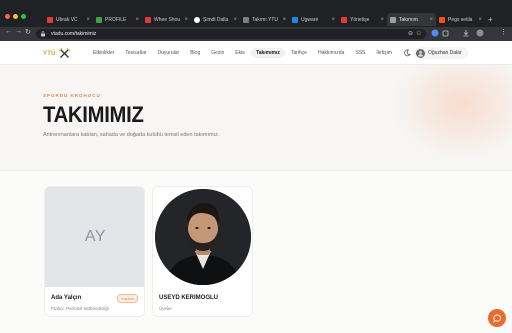 This screenshot has width=512, height=333. What do you see at coordinates (268, 53) in the screenshot?
I see `nav-item-takimimiz: Takımımız` at bounding box center [268, 53].